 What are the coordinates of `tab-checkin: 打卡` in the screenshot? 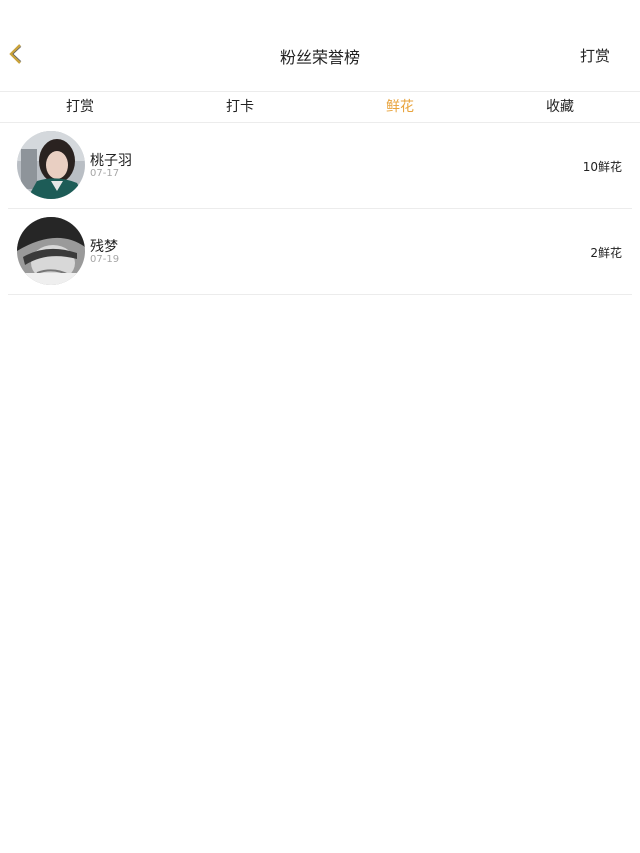 It's located at (240, 107).